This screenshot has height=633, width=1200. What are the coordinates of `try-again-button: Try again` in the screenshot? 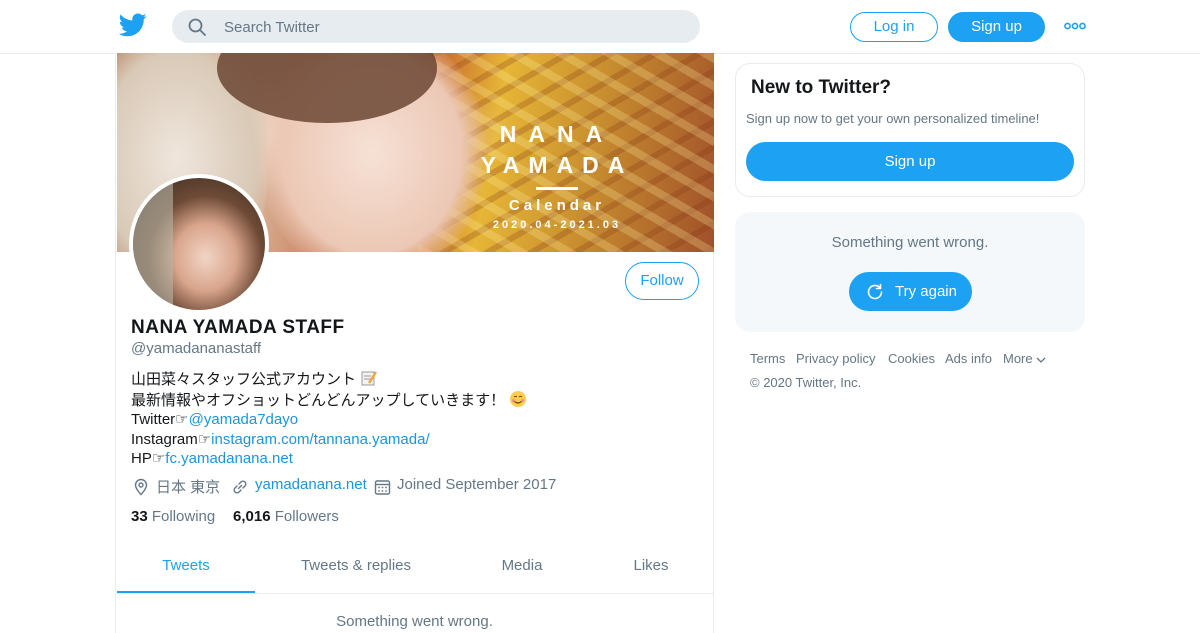 It's located at (910, 291).